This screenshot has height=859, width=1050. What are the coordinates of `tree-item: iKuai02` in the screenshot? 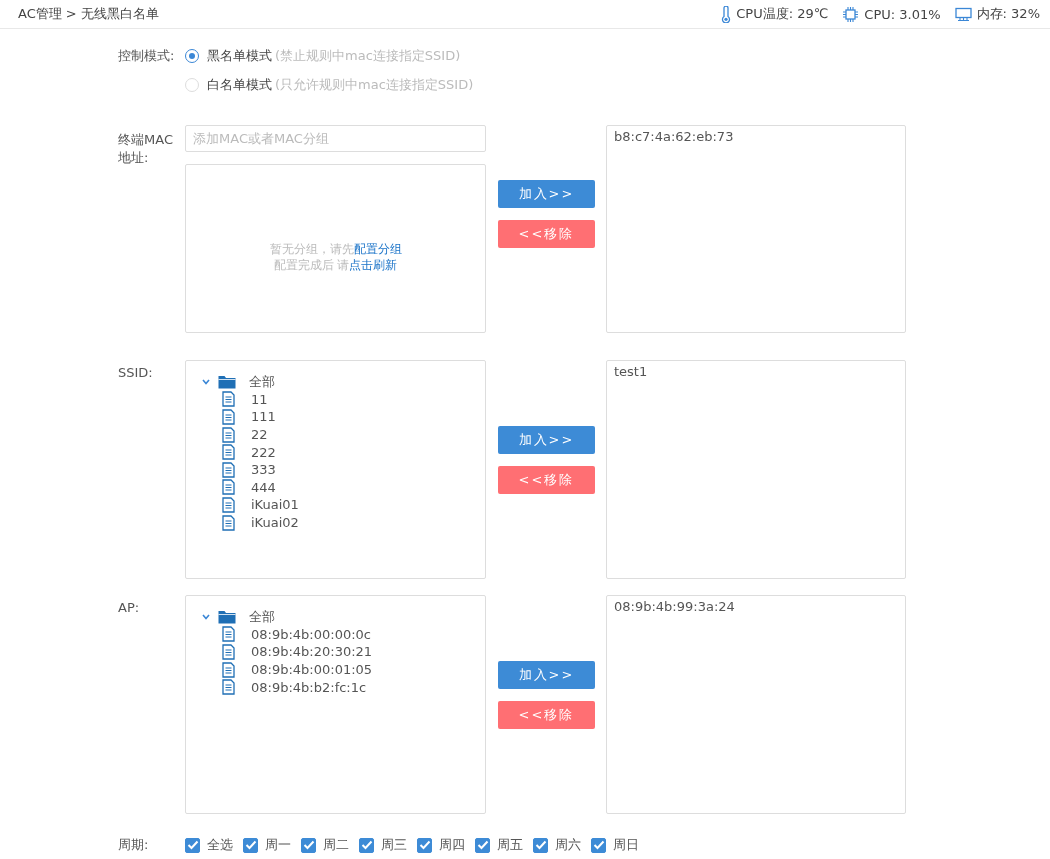 It's located at (275, 523).